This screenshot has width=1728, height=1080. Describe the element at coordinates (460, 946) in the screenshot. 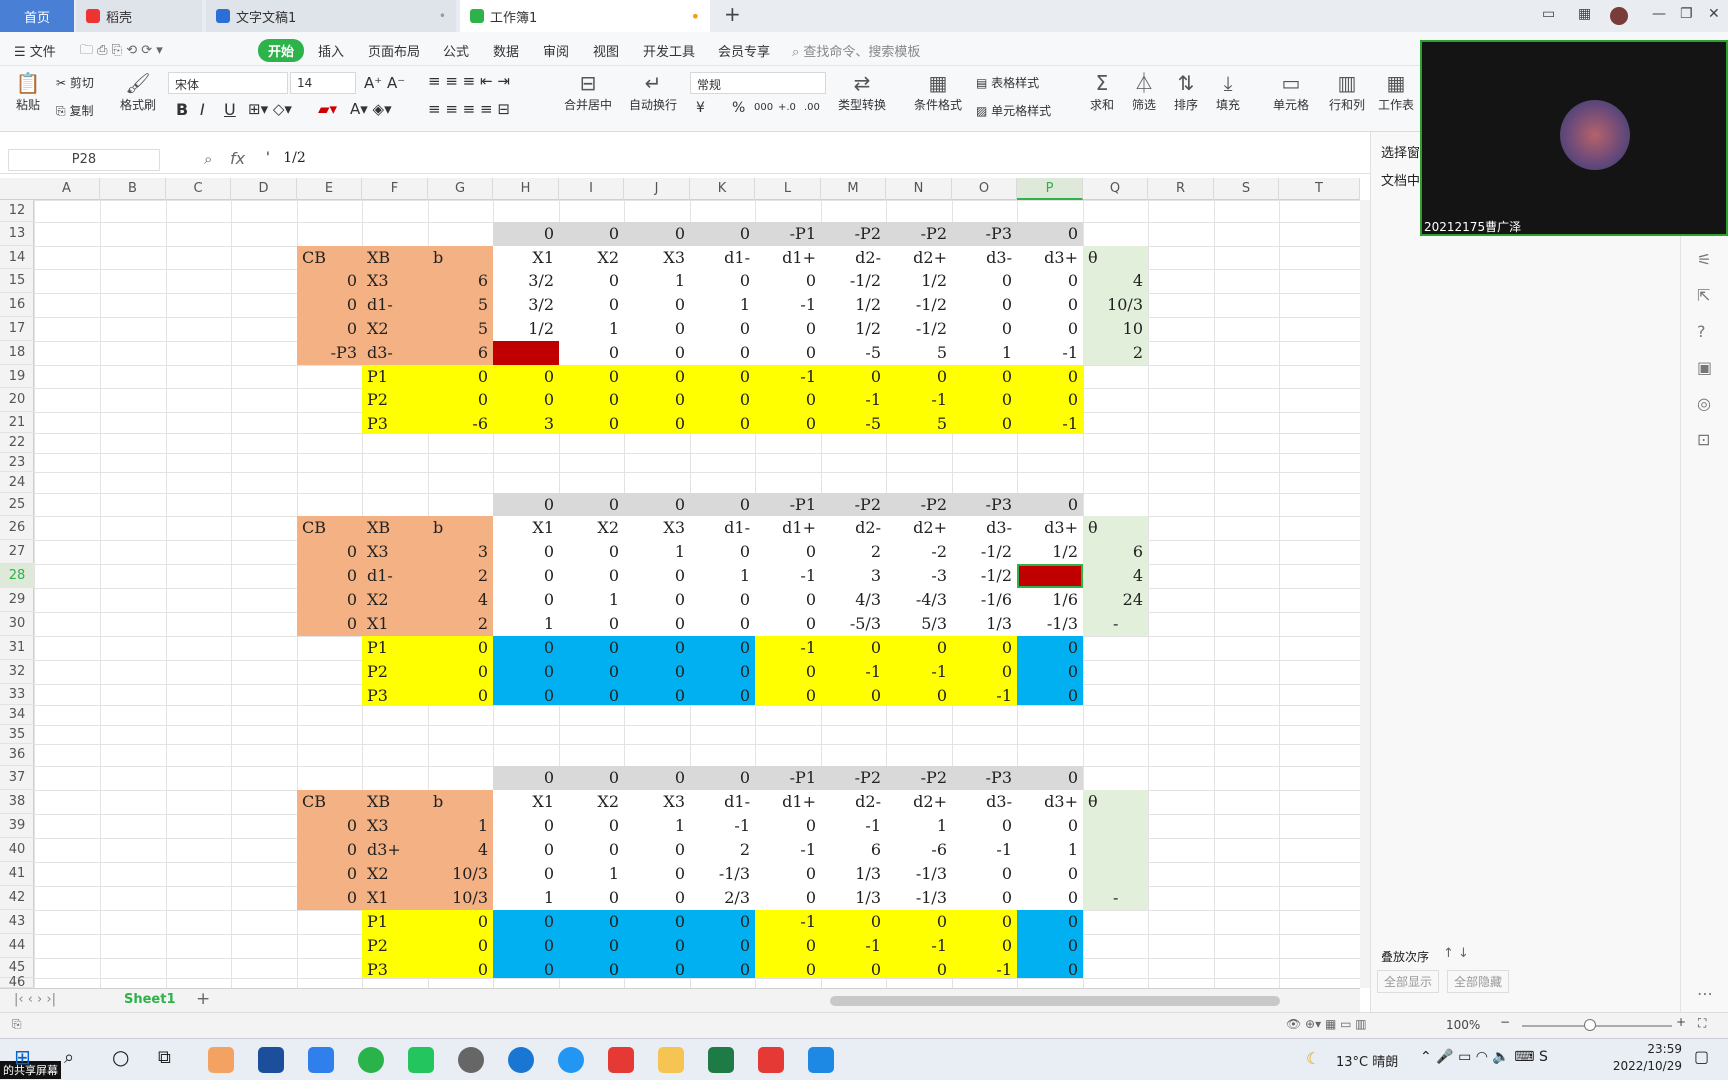

I see `table-priority-b: 0` at that location.